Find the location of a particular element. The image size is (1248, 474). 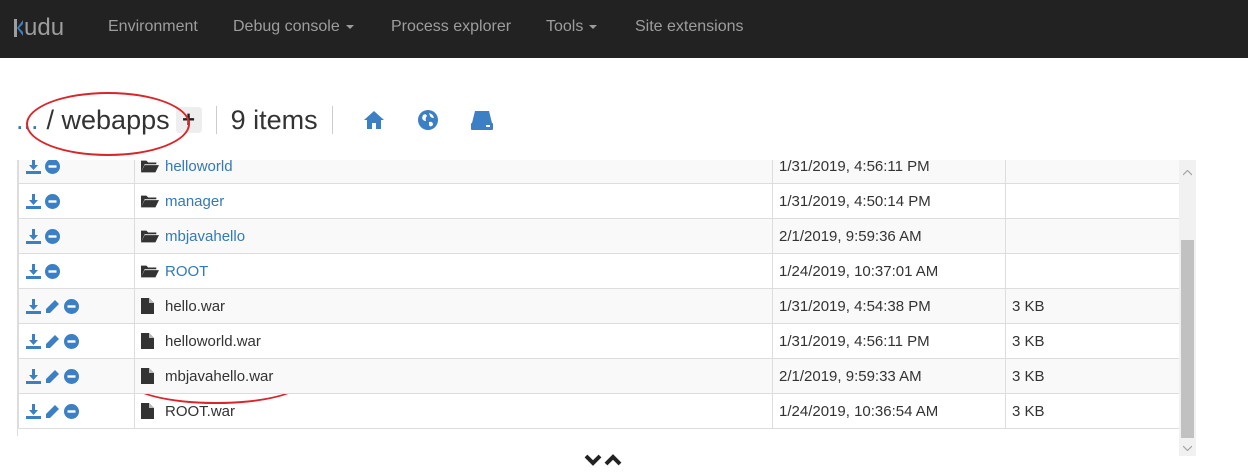

modified-cell: 1/24/2019, 10:37:01 AM is located at coordinates (889, 271).